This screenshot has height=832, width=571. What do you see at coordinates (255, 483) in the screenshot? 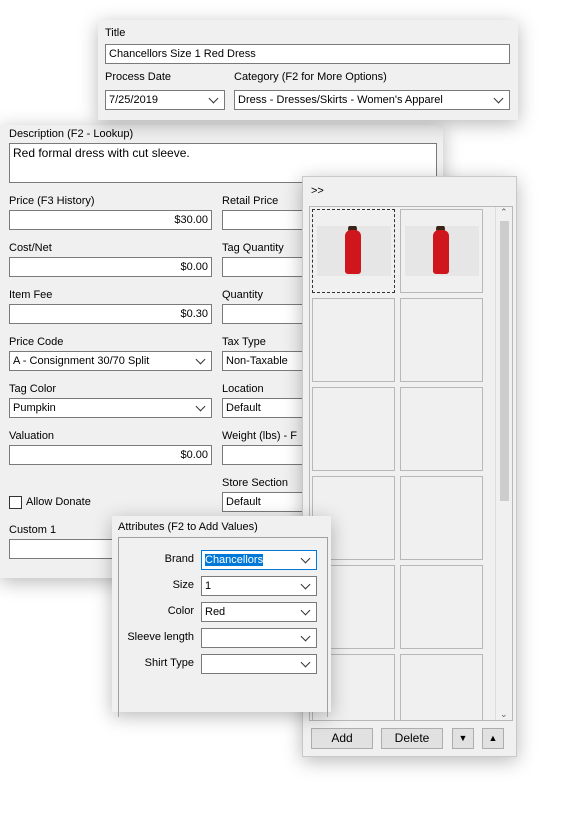
I see `store-section-label: Store Section` at bounding box center [255, 483].